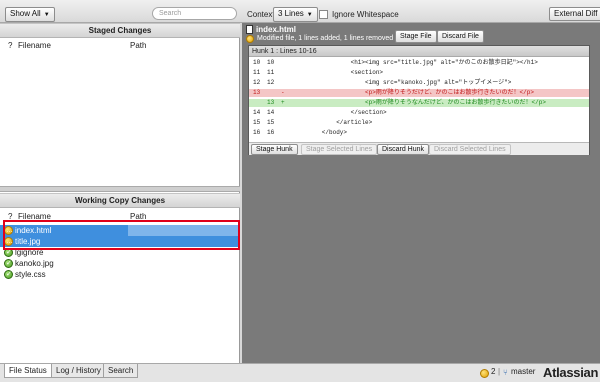 This screenshot has height=382, width=600. I want to click on diff-line-context: 16 16 </body>, so click(419, 133).